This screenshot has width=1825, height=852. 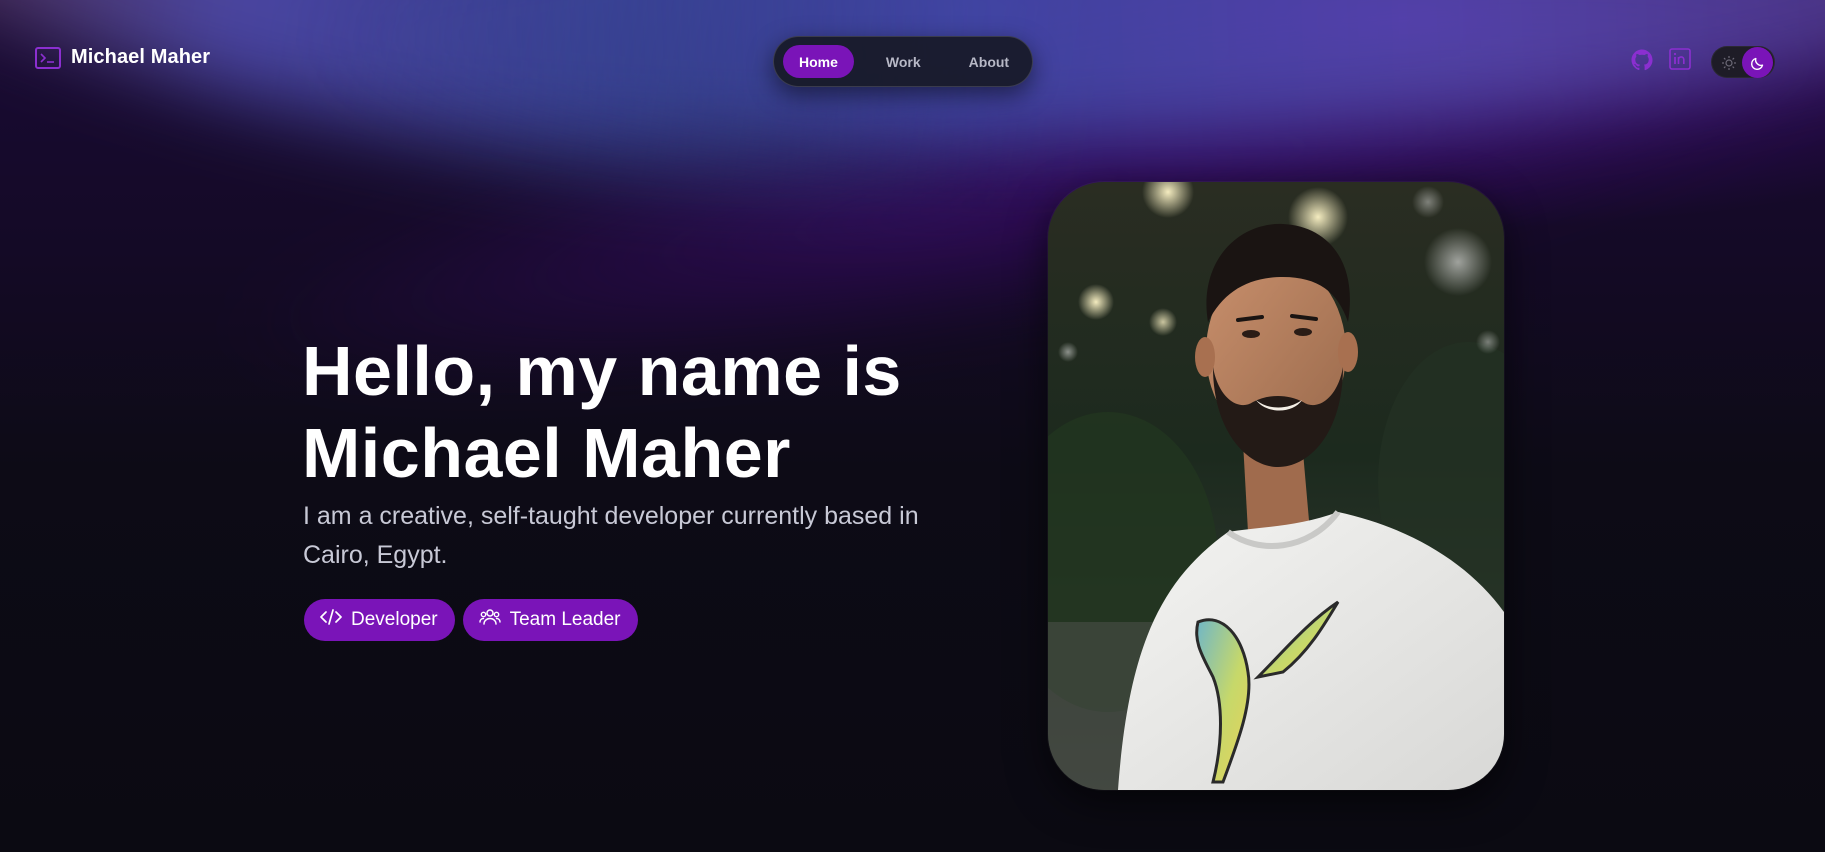 I want to click on sun-icon, so click(x=1729, y=65).